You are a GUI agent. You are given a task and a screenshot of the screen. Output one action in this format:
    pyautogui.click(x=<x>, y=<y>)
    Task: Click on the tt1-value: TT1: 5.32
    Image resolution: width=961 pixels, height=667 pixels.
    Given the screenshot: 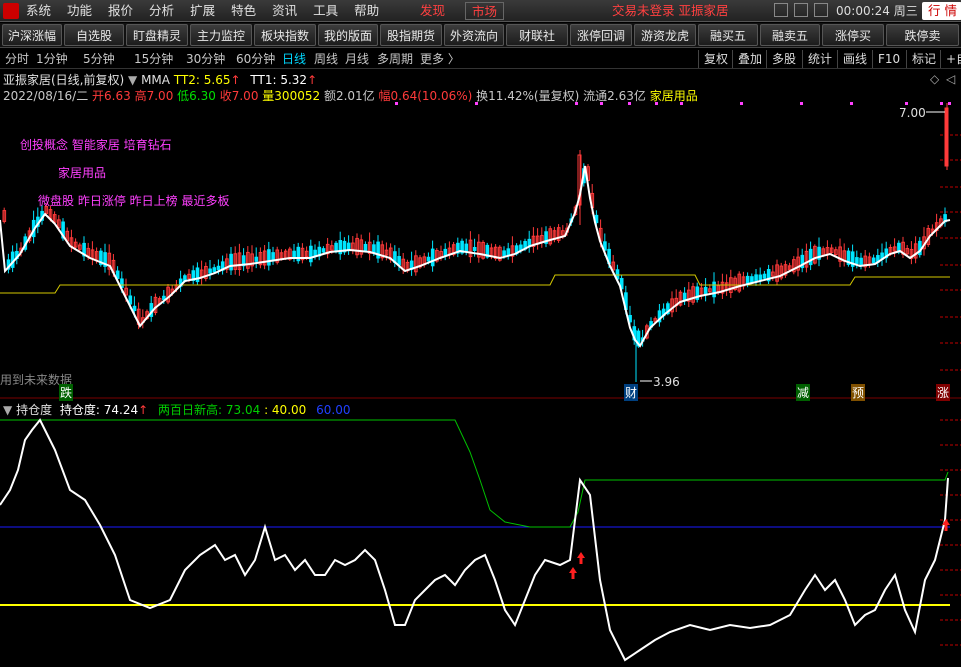 What is the action you would take?
    pyautogui.click(x=279, y=80)
    